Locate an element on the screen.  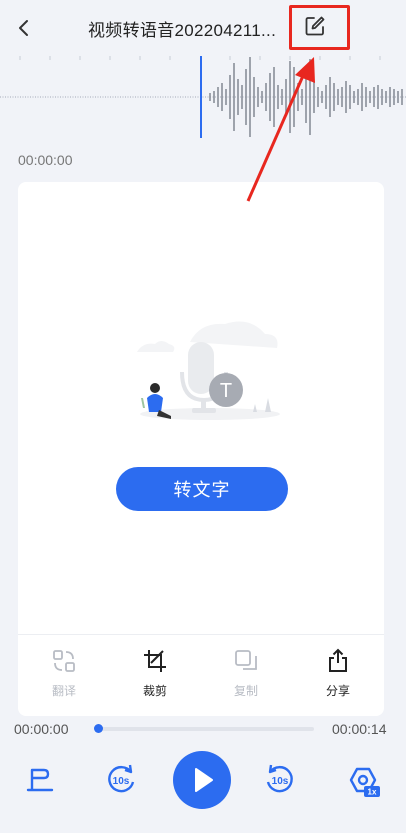
end-time: 00:00:14 is located at coordinates (359, 729).